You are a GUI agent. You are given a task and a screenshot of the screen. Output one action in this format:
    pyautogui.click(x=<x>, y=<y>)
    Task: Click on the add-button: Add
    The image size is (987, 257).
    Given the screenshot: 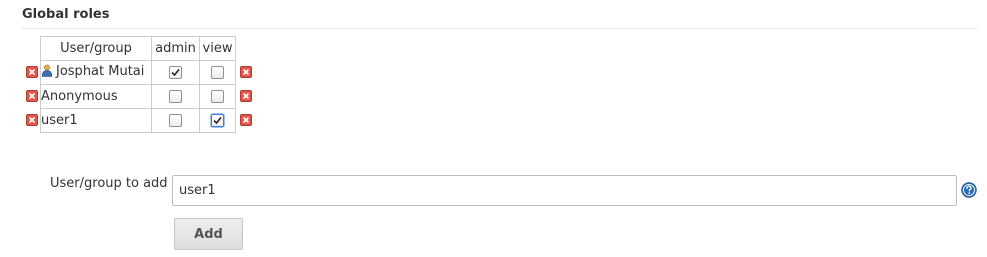 What is the action you would take?
    pyautogui.click(x=208, y=234)
    